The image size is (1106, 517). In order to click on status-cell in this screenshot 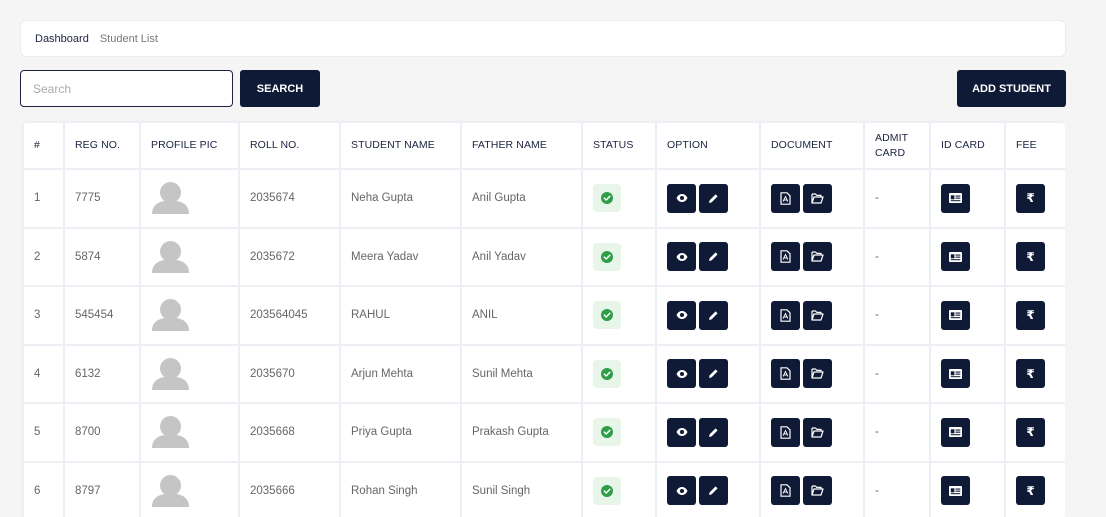, I will do `click(619, 256)`.